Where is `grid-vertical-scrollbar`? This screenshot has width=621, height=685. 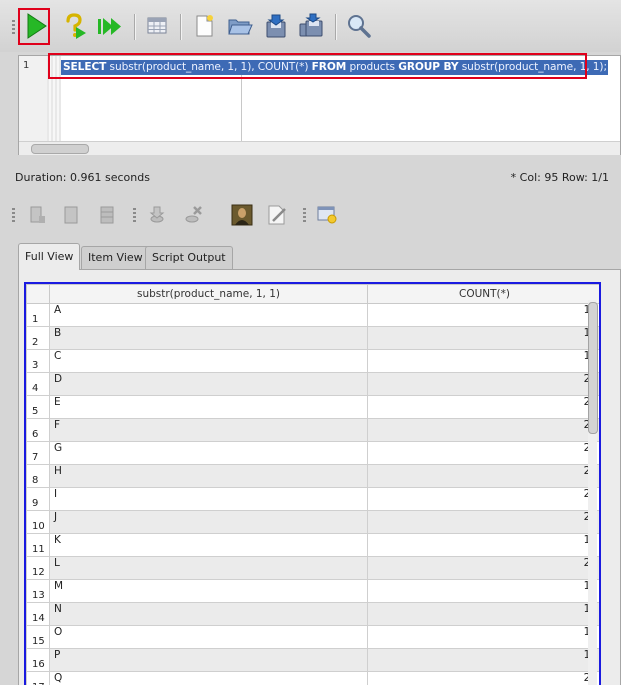 grid-vertical-scrollbar is located at coordinates (593, 492).